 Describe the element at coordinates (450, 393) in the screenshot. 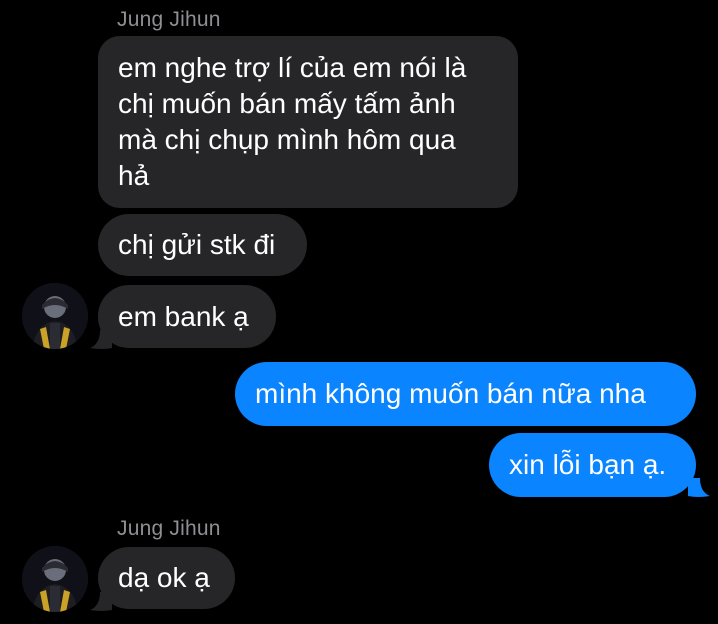

I see `message-text: mình không muốn bán nữa nha` at that location.